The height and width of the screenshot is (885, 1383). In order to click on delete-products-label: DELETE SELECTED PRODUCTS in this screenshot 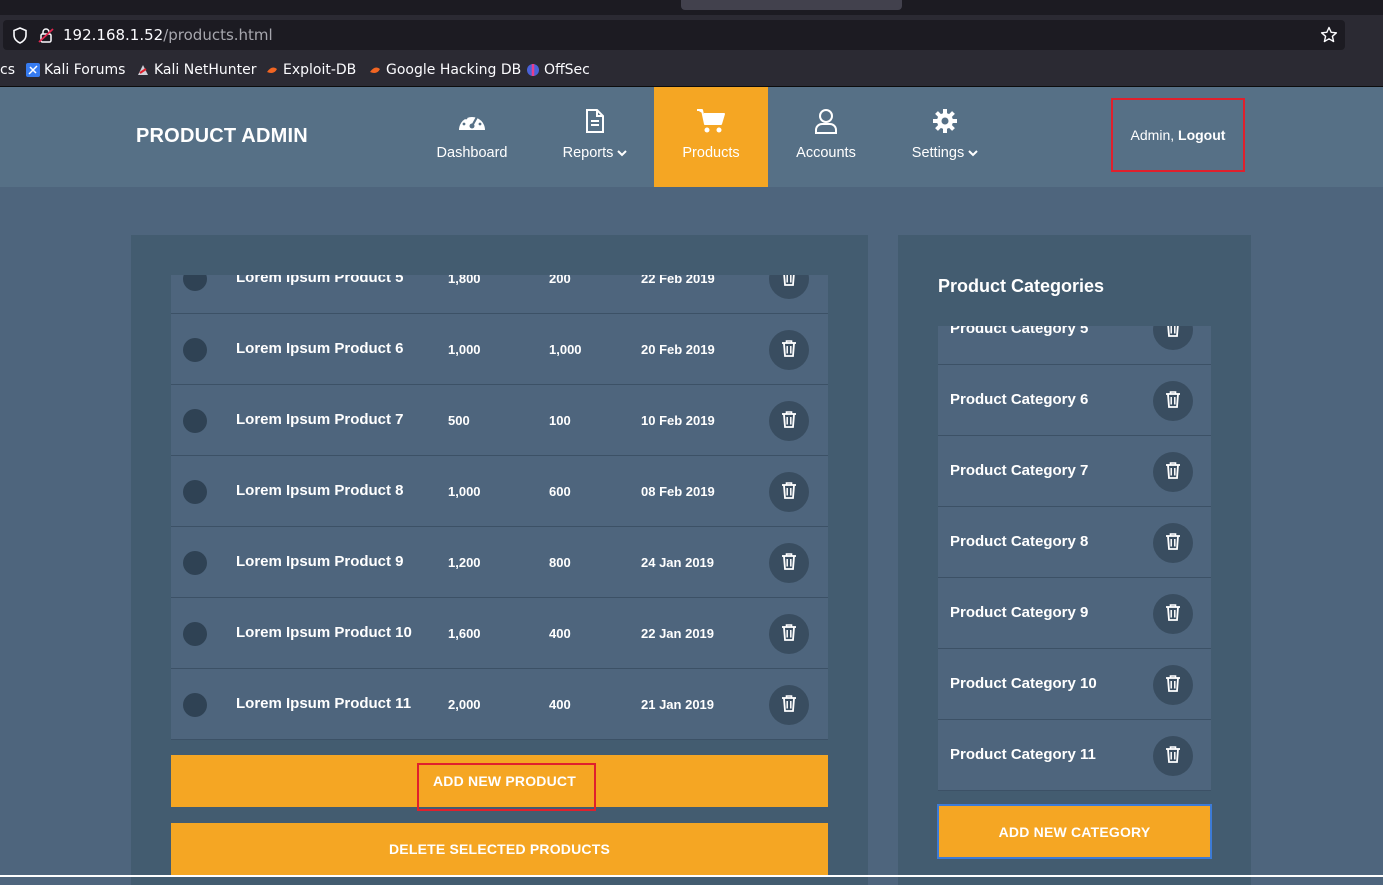, I will do `click(499, 849)`.